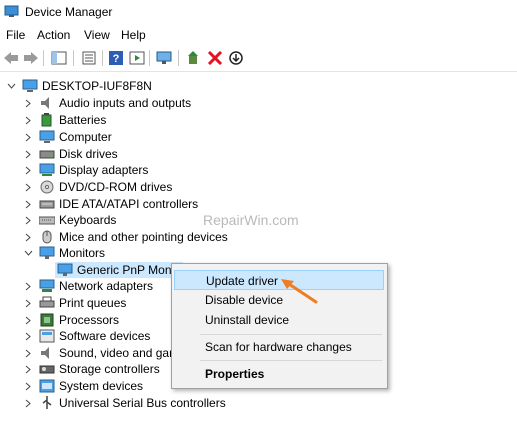  Describe the element at coordinates (47, 187) in the screenshot. I see `dvd-drive-icon` at that location.